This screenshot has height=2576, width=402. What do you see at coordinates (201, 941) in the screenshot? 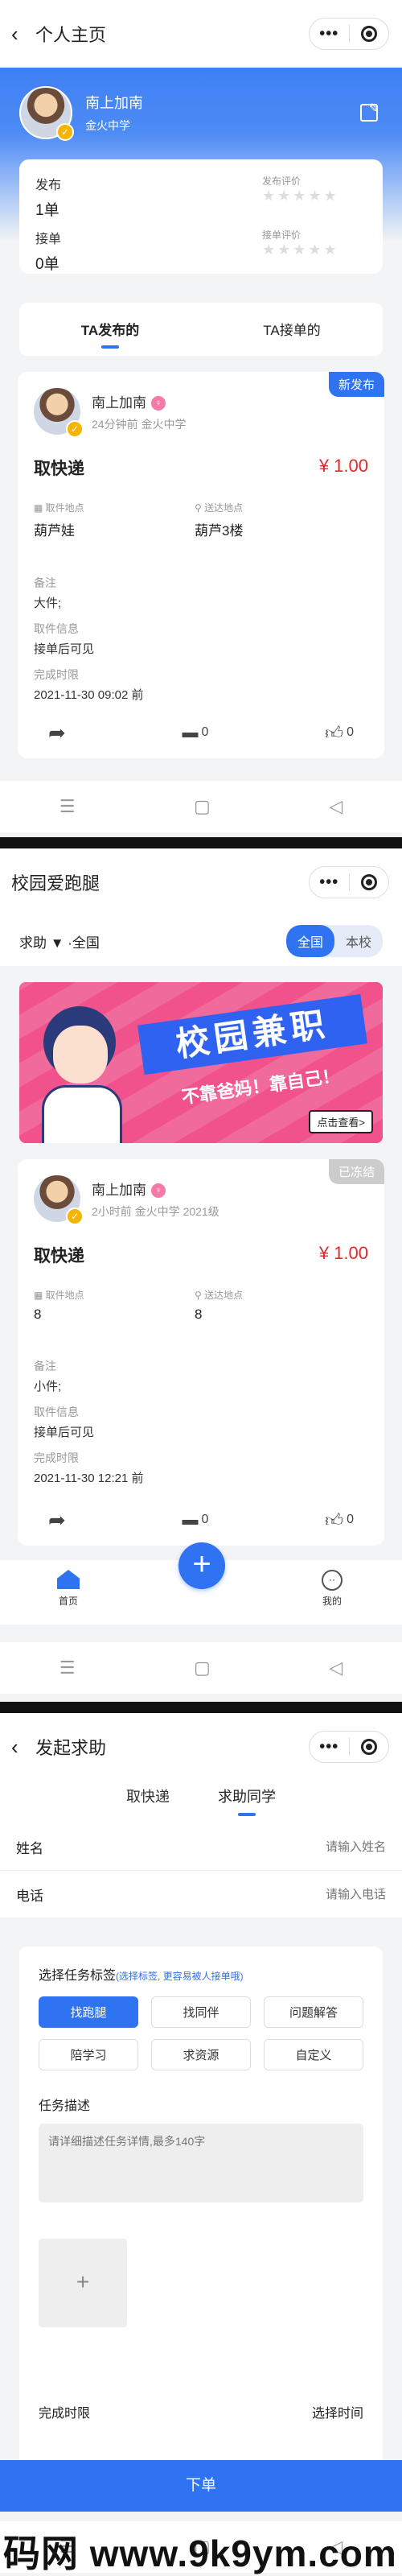
I see `filter-bar: 求助 ▼ ·全国 全国 本校` at bounding box center [201, 941].